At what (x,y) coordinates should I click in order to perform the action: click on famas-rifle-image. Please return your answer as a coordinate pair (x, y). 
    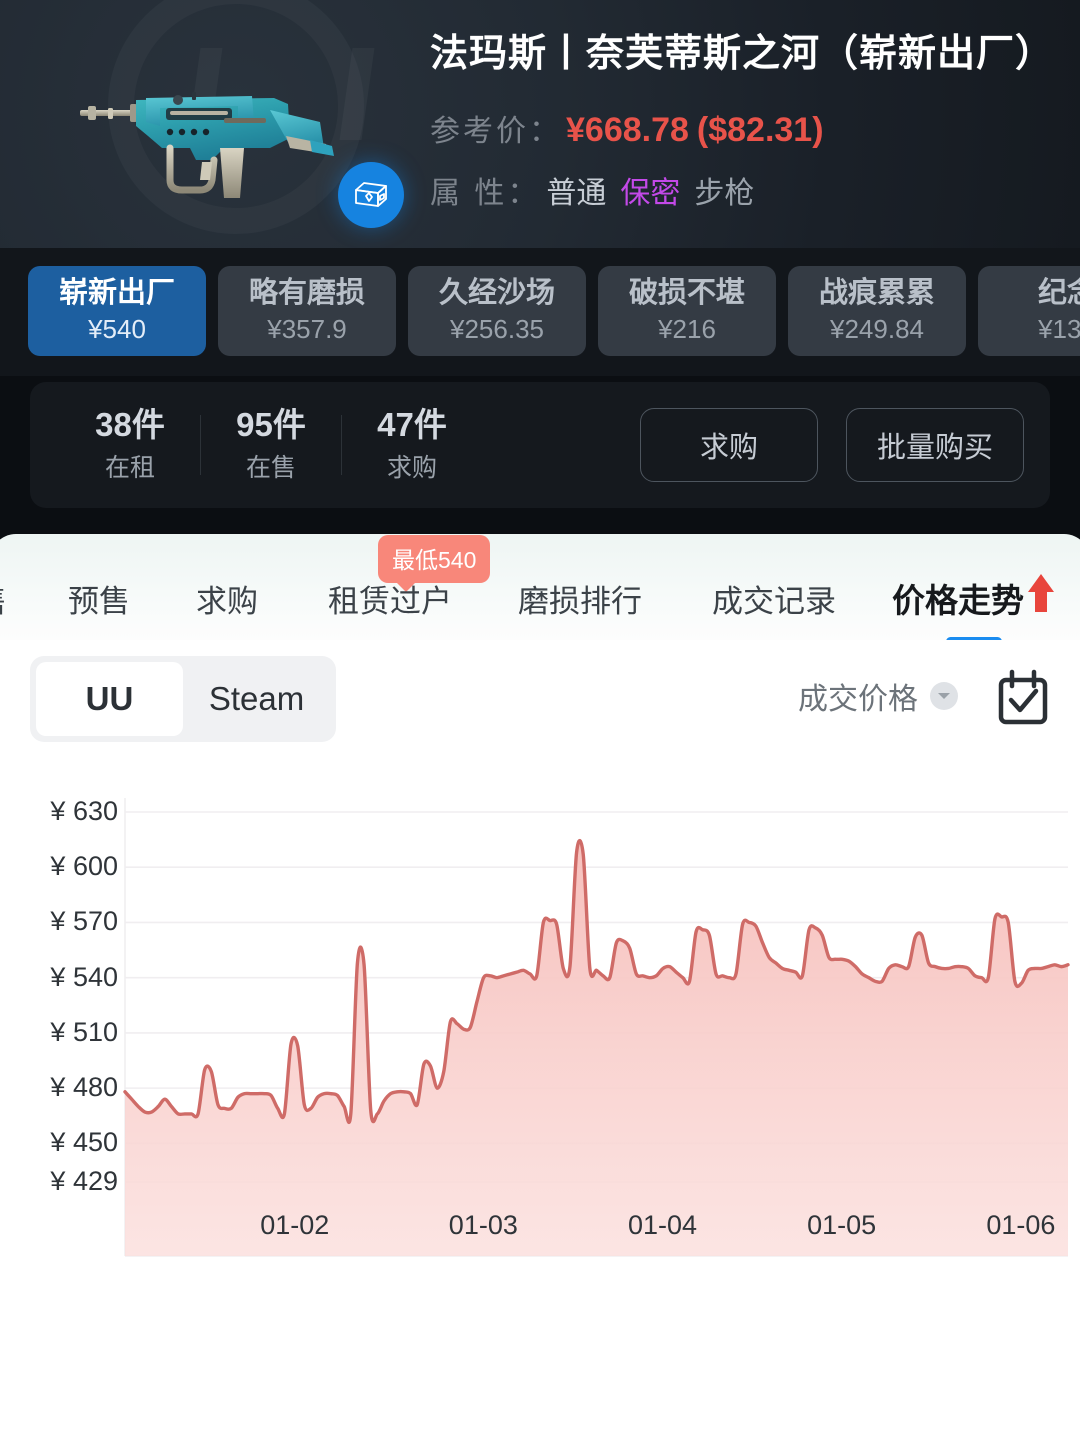
    Looking at the image, I should click on (219, 136).